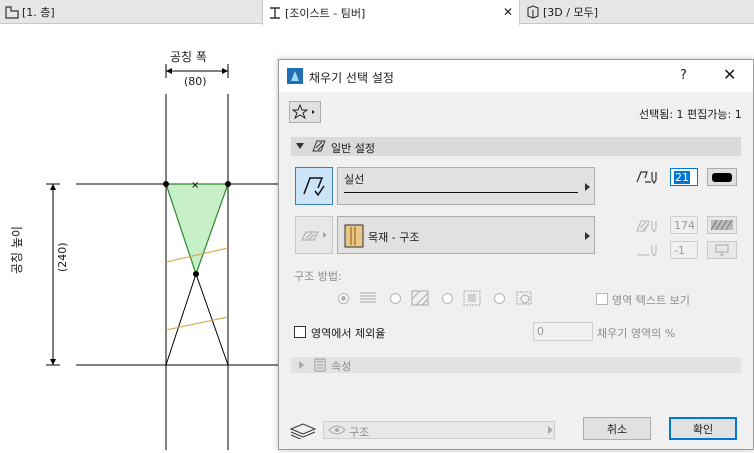 The image size is (754, 453). What do you see at coordinates (533, 12) in the screenshot?
I see `cube-3d-icon` at bounding box center [533, 12].